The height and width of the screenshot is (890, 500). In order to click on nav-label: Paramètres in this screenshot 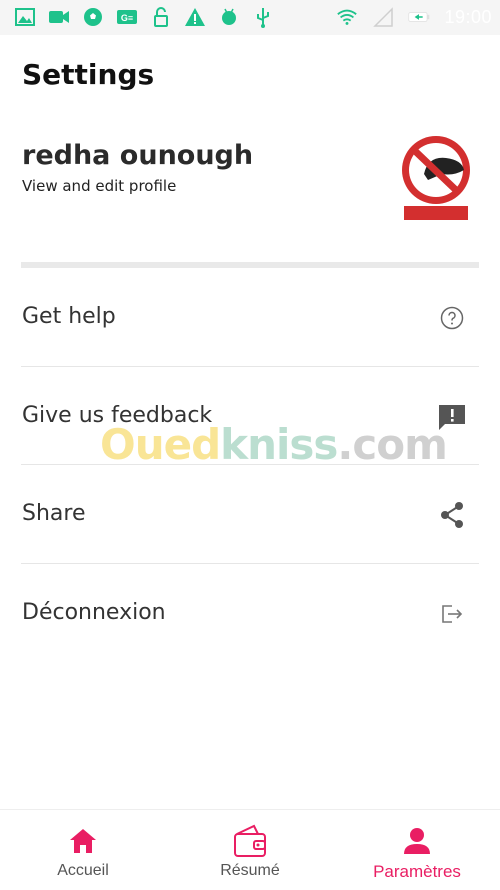, I will do `click(417, 871)`.